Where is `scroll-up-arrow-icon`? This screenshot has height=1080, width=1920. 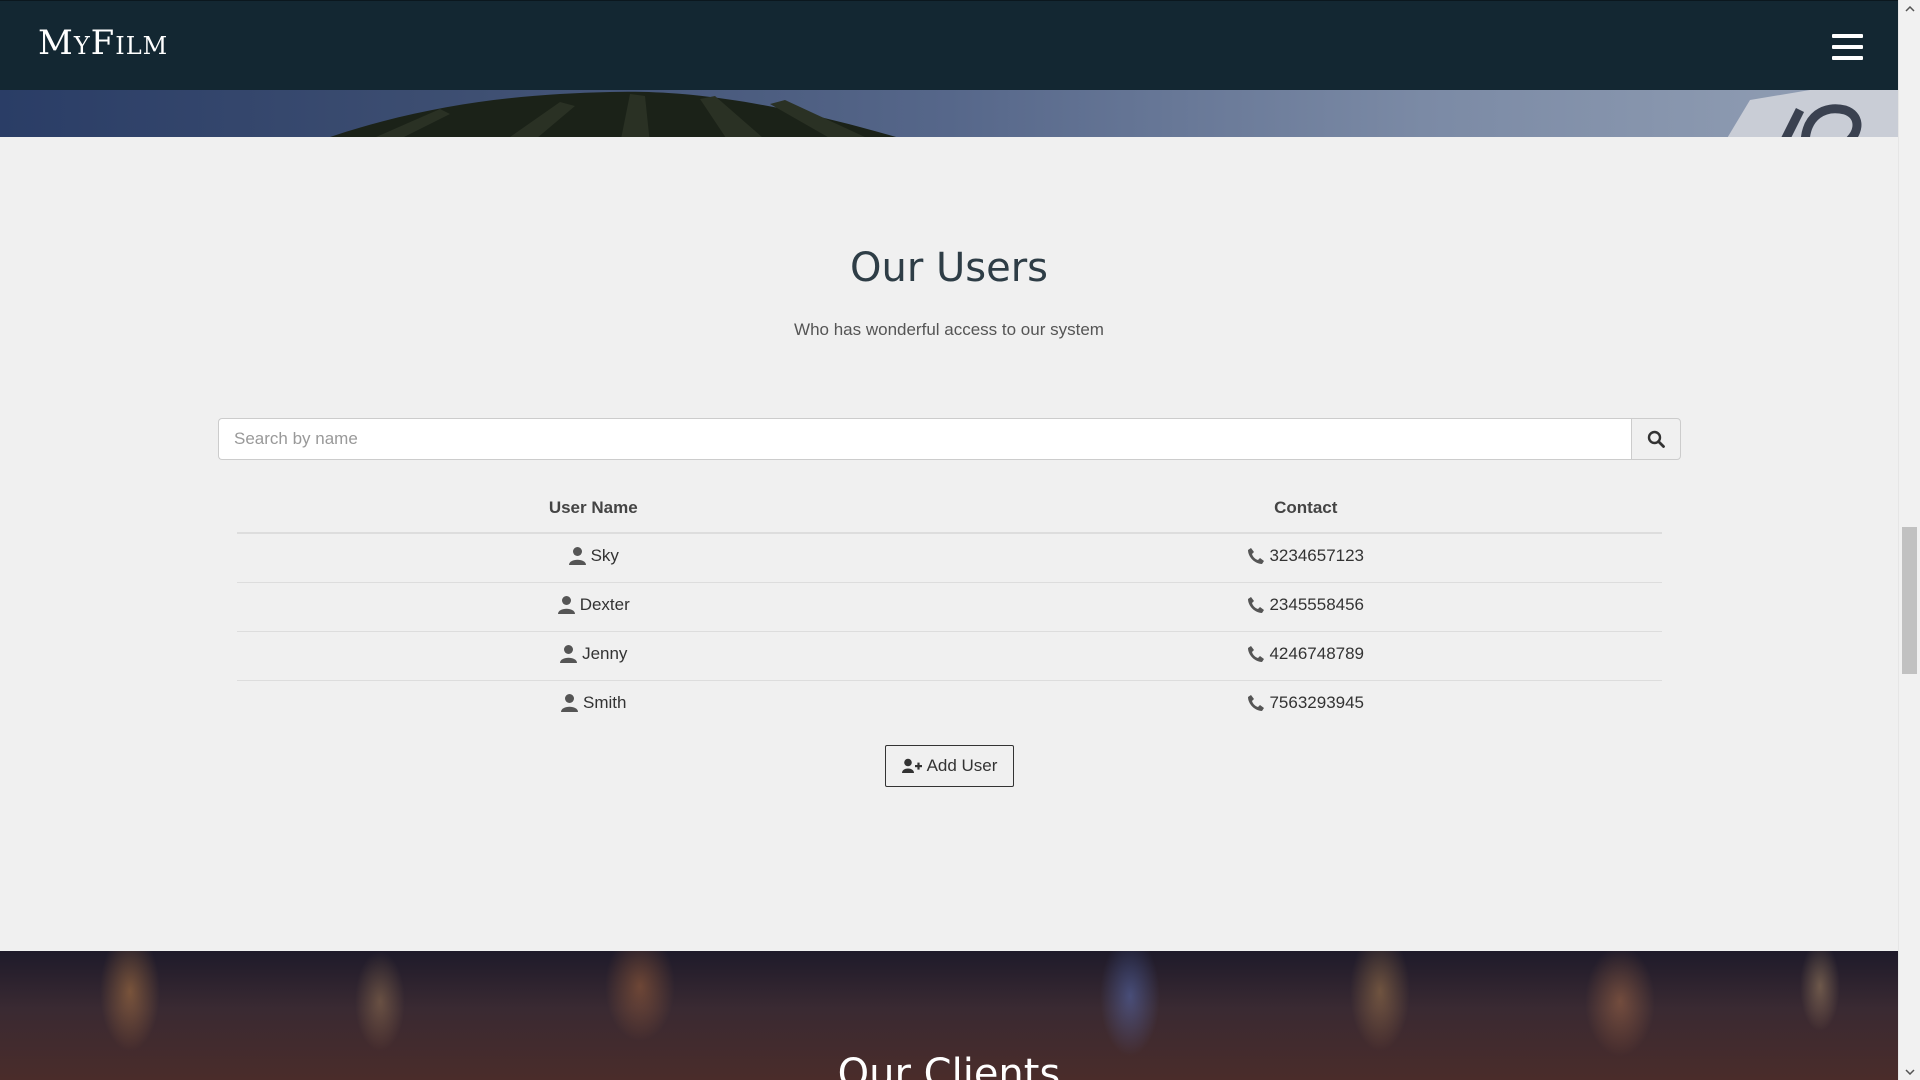
scroll-up-arrow-icon is located at coordinates (1909, 8).